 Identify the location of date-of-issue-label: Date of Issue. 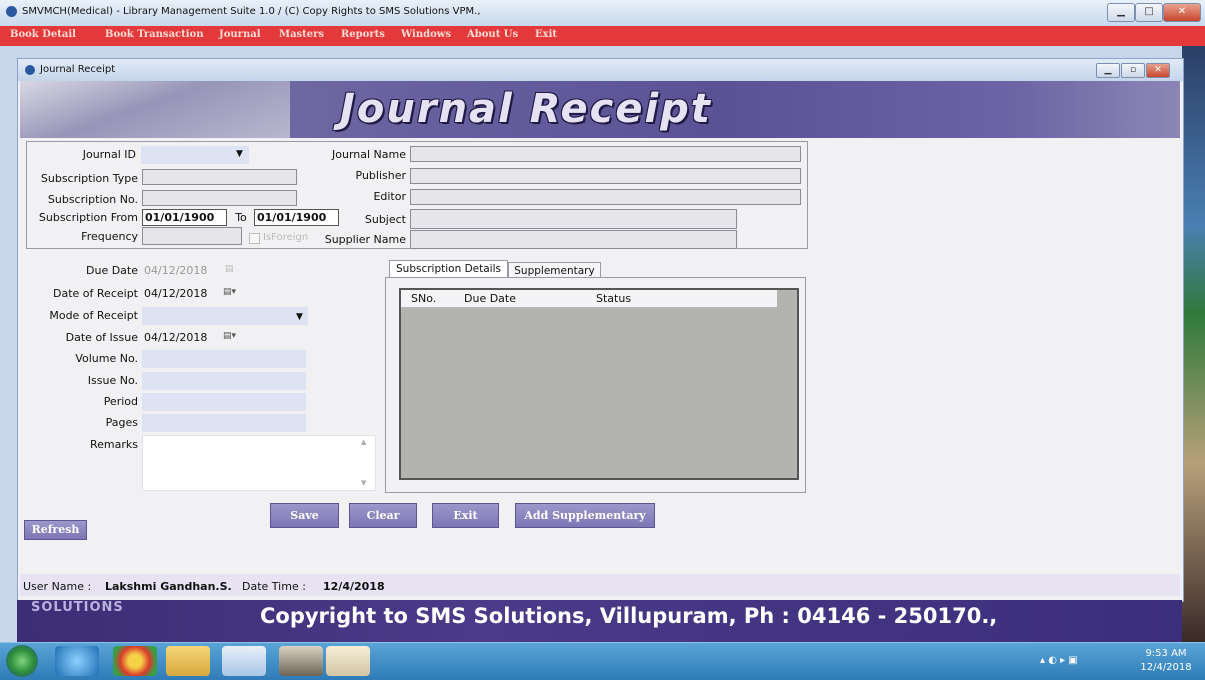
(101, 337).